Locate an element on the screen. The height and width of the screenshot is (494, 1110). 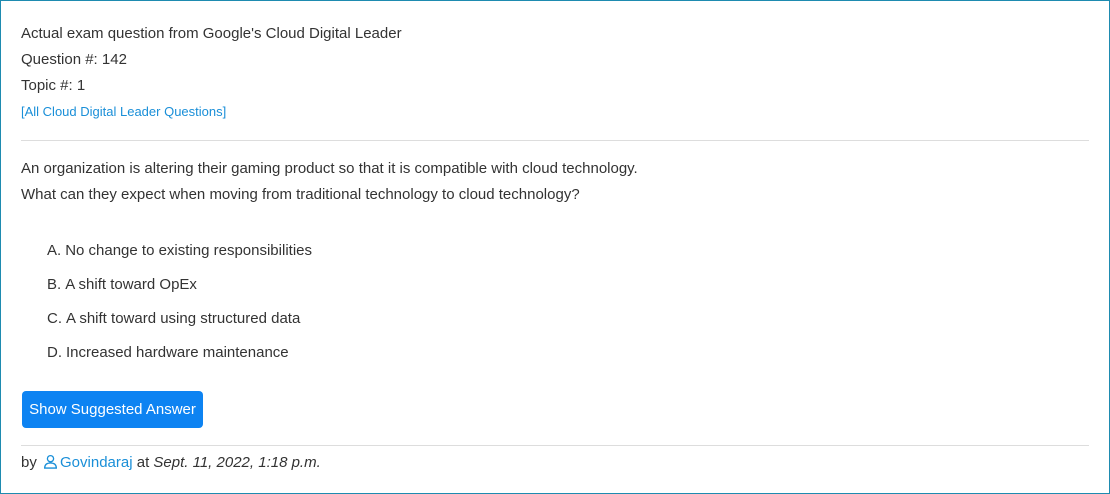
choice-text: A shift toward using structured data is located at coordinates (183, 318).